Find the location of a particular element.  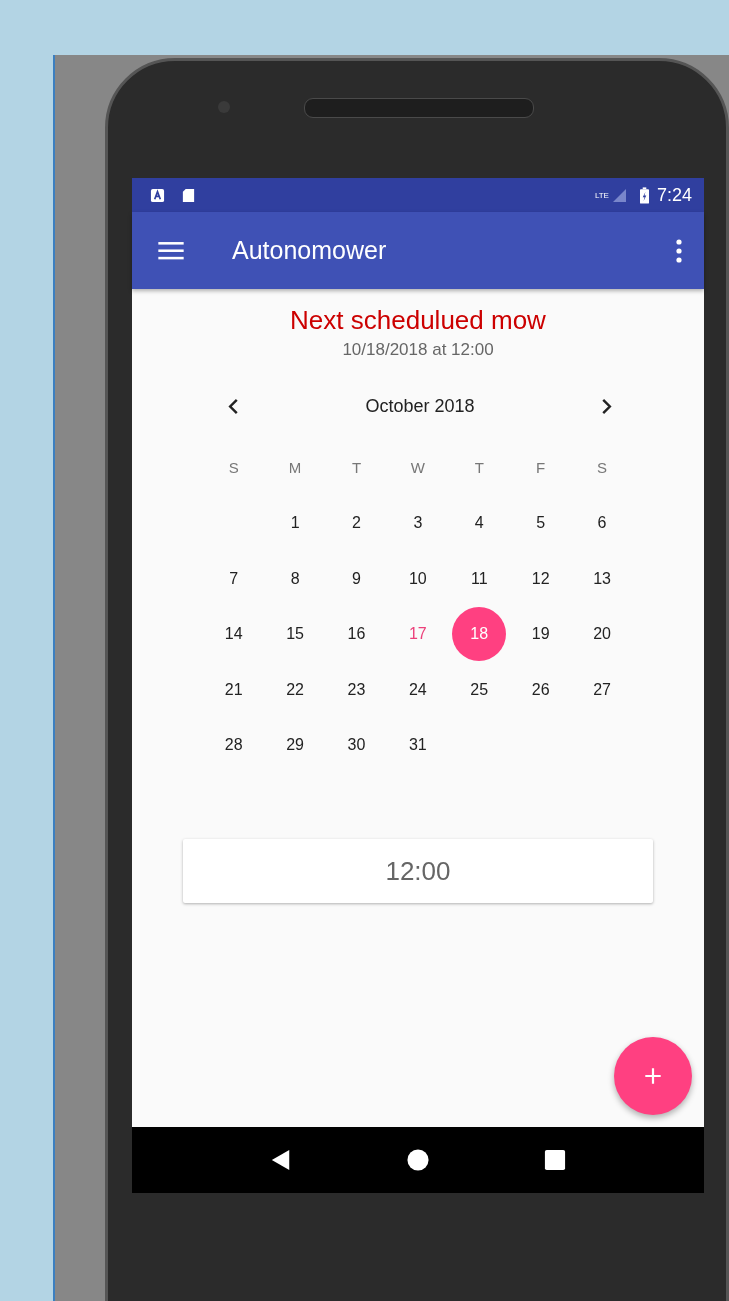

calendar-day: 22 is located at coordinates (295, 689).